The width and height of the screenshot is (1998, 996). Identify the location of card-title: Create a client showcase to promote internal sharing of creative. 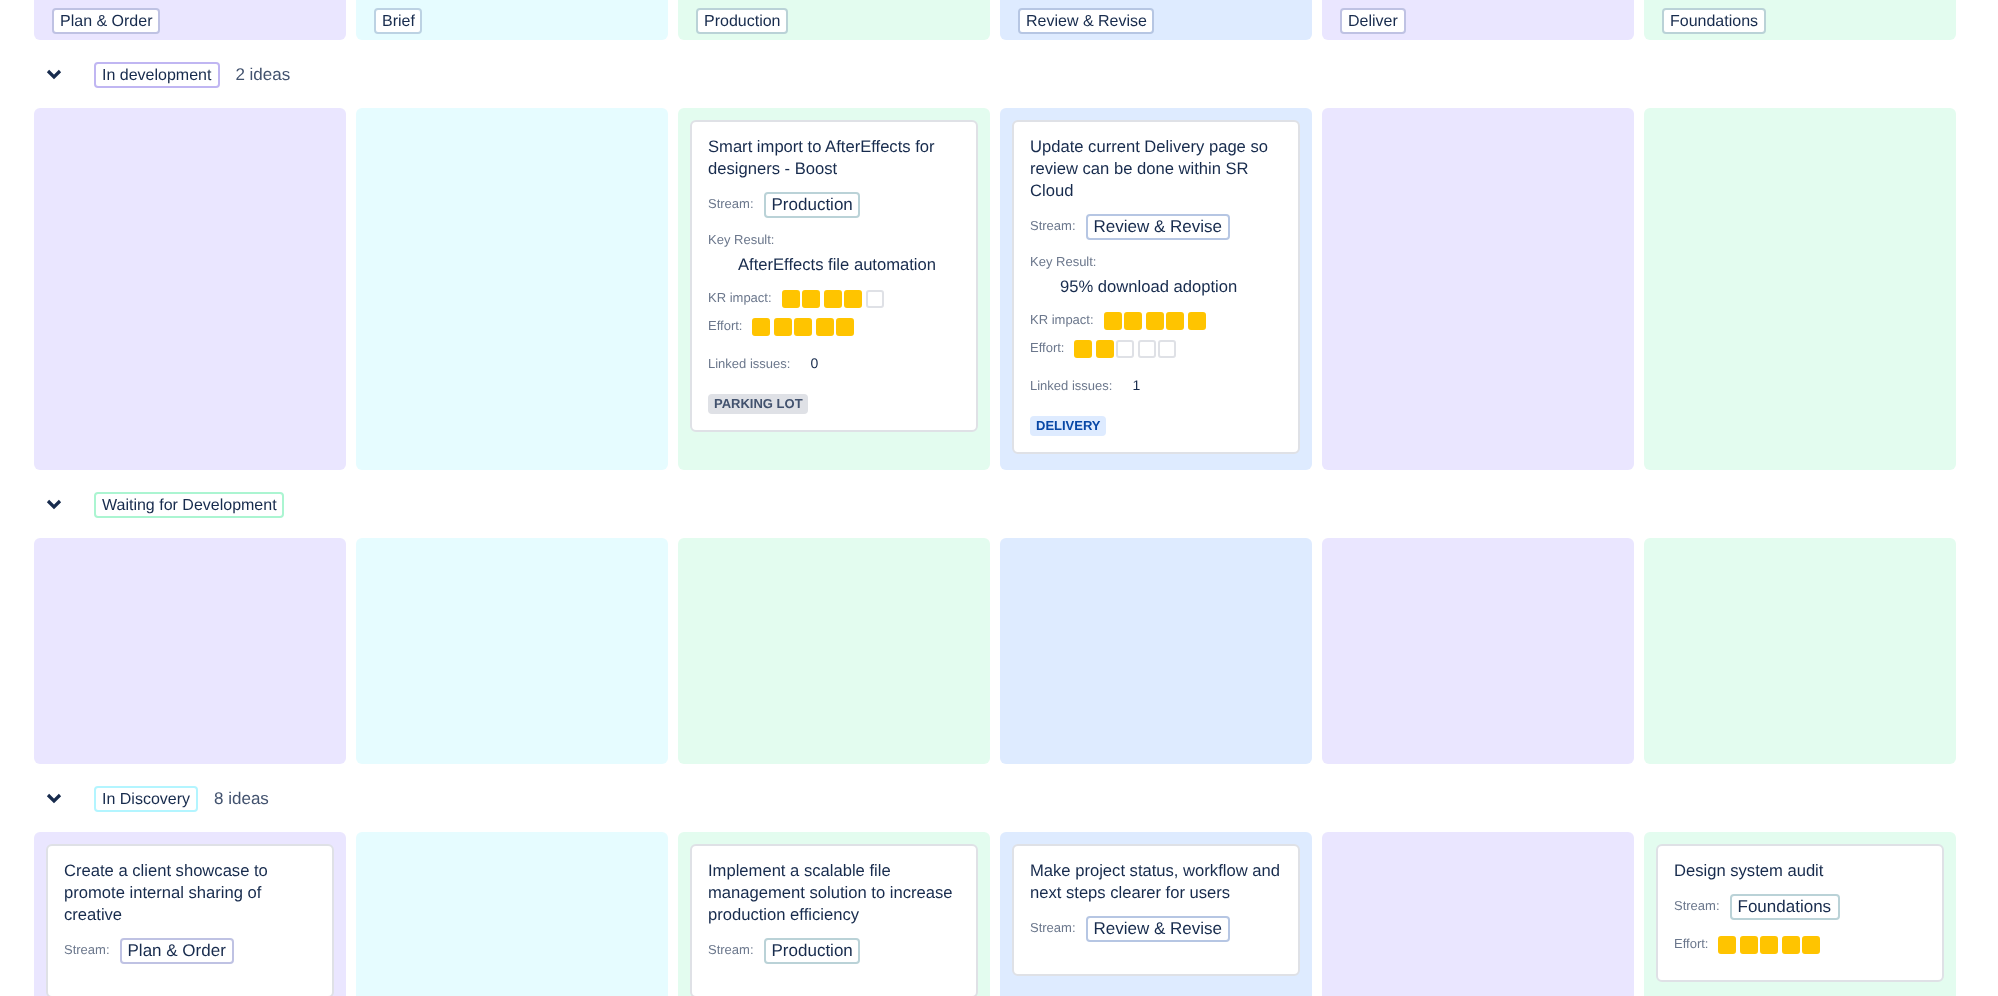
(167, 893).